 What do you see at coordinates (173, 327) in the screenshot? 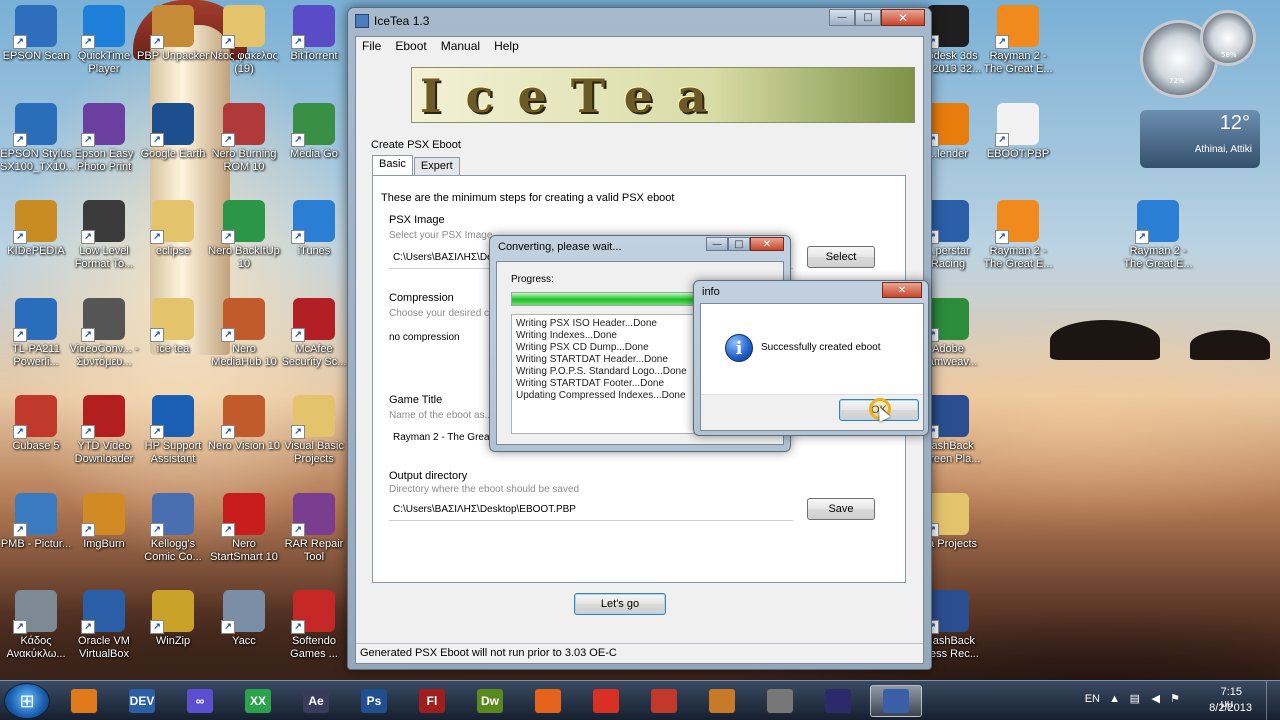
I see `desktop-icon-ice-tea: ice tea` at bounding box center [173, 327].